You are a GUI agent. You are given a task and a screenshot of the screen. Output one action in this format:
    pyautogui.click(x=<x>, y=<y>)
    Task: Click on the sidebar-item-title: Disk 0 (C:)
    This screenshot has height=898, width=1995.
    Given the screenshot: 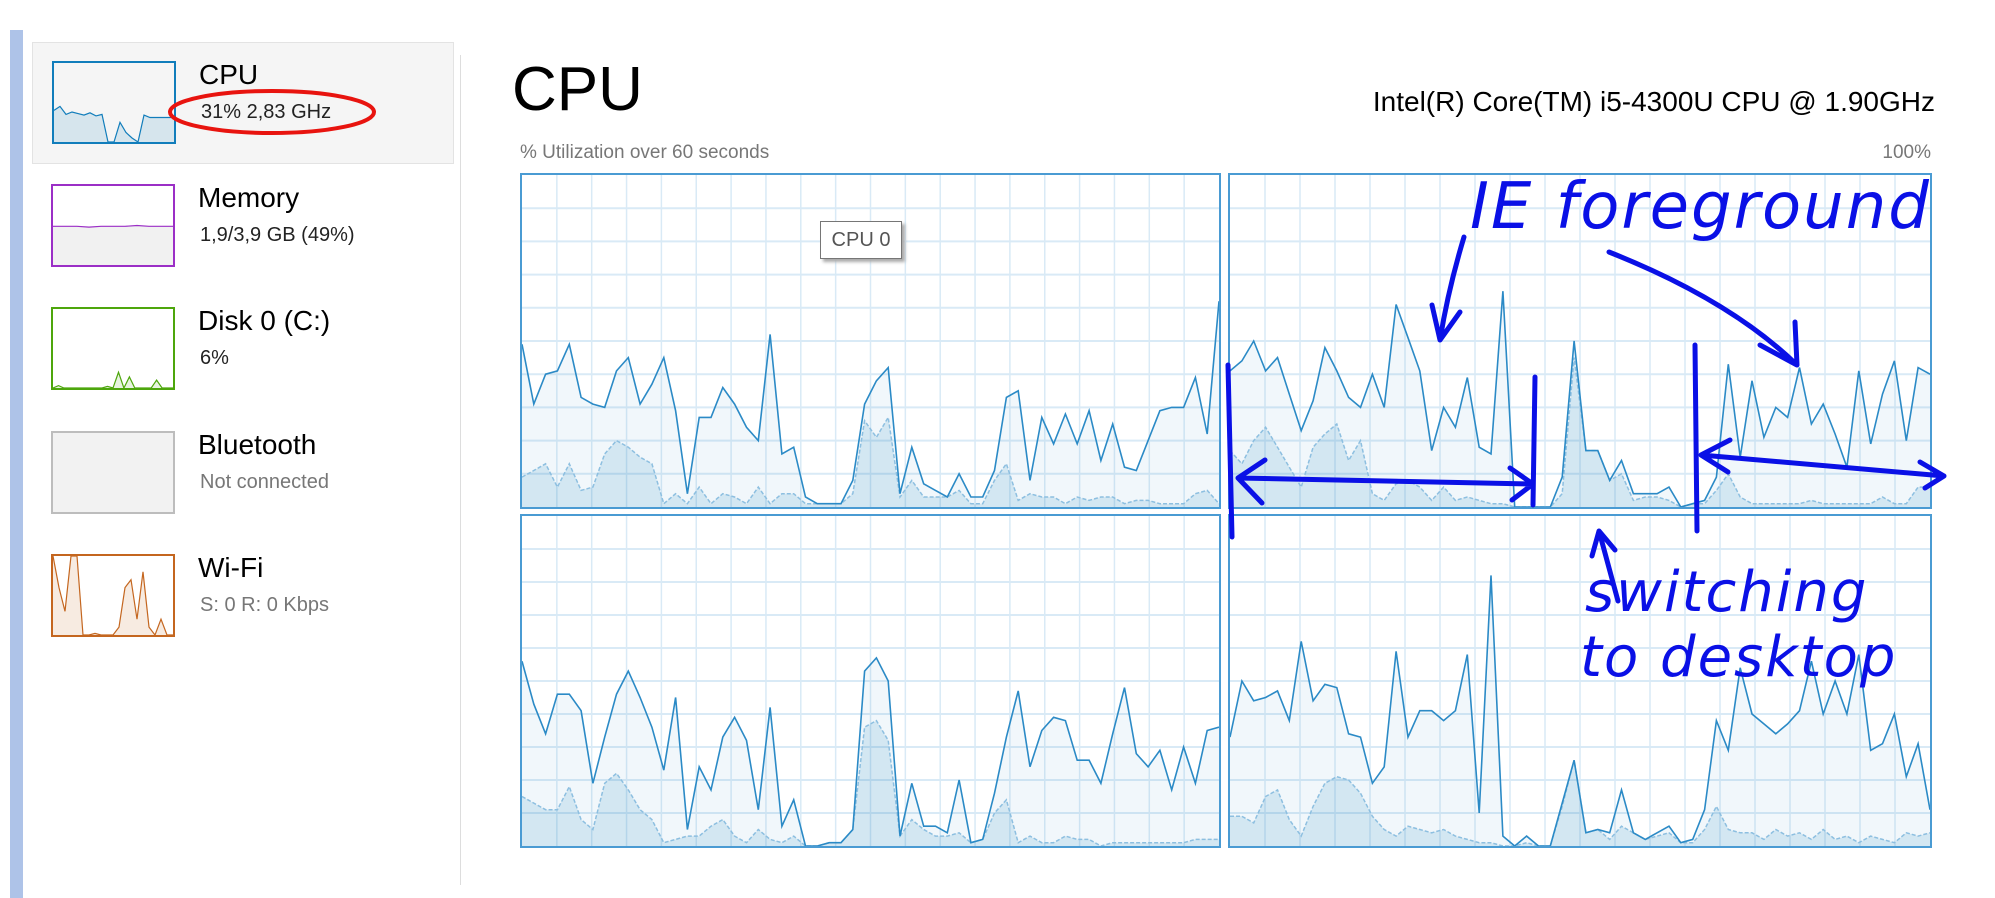 What is the action you would take?
    pyautogui.click(x=264, y=320)
    